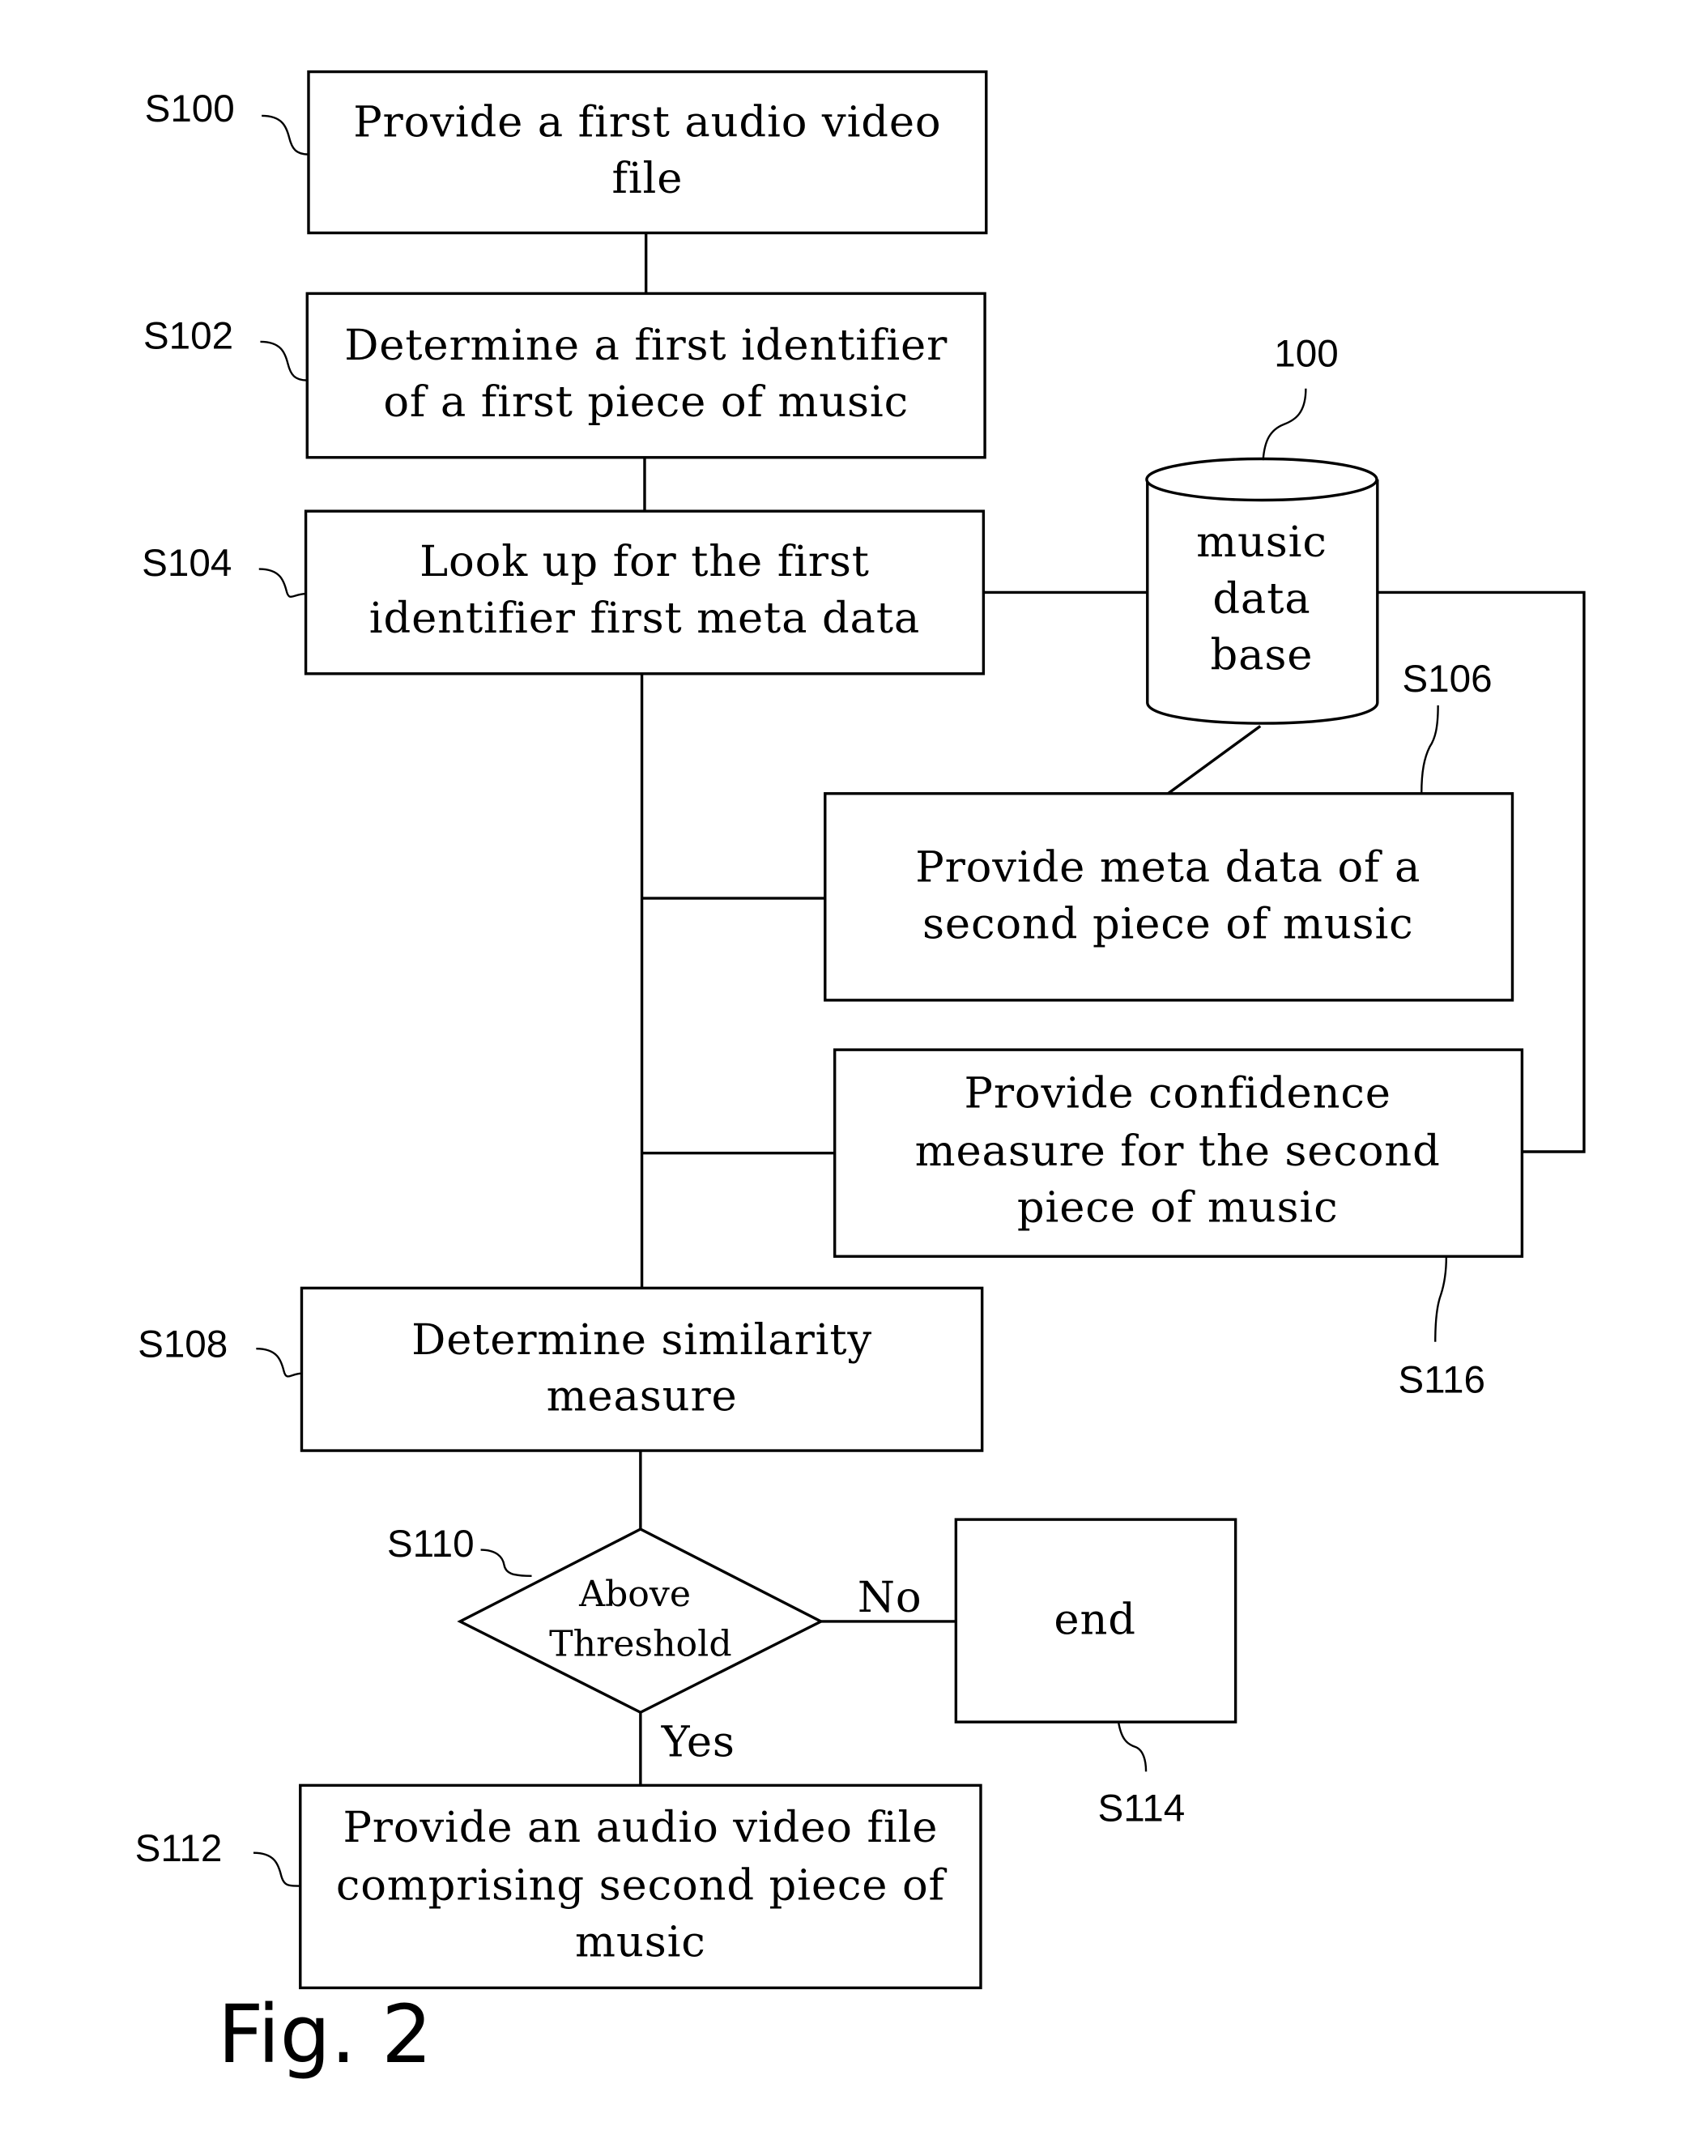 This screenshot has width=1708, height=2156. Describe the element at coordinates (179, 1848) in the screenshot. I see `step-s112-ref: S112` at that location.